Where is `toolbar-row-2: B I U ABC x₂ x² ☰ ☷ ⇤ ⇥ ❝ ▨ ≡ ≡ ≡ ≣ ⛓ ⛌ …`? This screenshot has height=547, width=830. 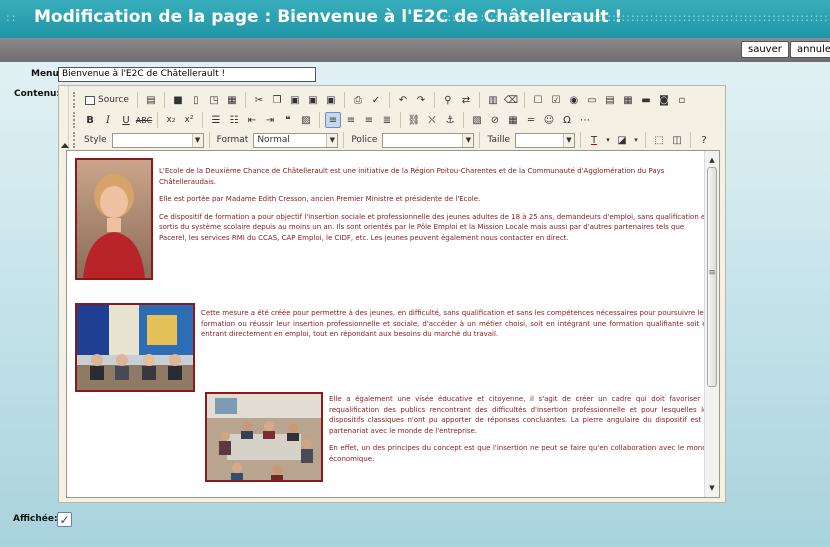
toolbar-row-2: B I U ABC x₂ x² ☰ ☷ ⇤ ⇥ ❝ ▨ ≡ ≡ ≡ ≣ ⛓ ⛌ … is located at coordinates (333, 120).